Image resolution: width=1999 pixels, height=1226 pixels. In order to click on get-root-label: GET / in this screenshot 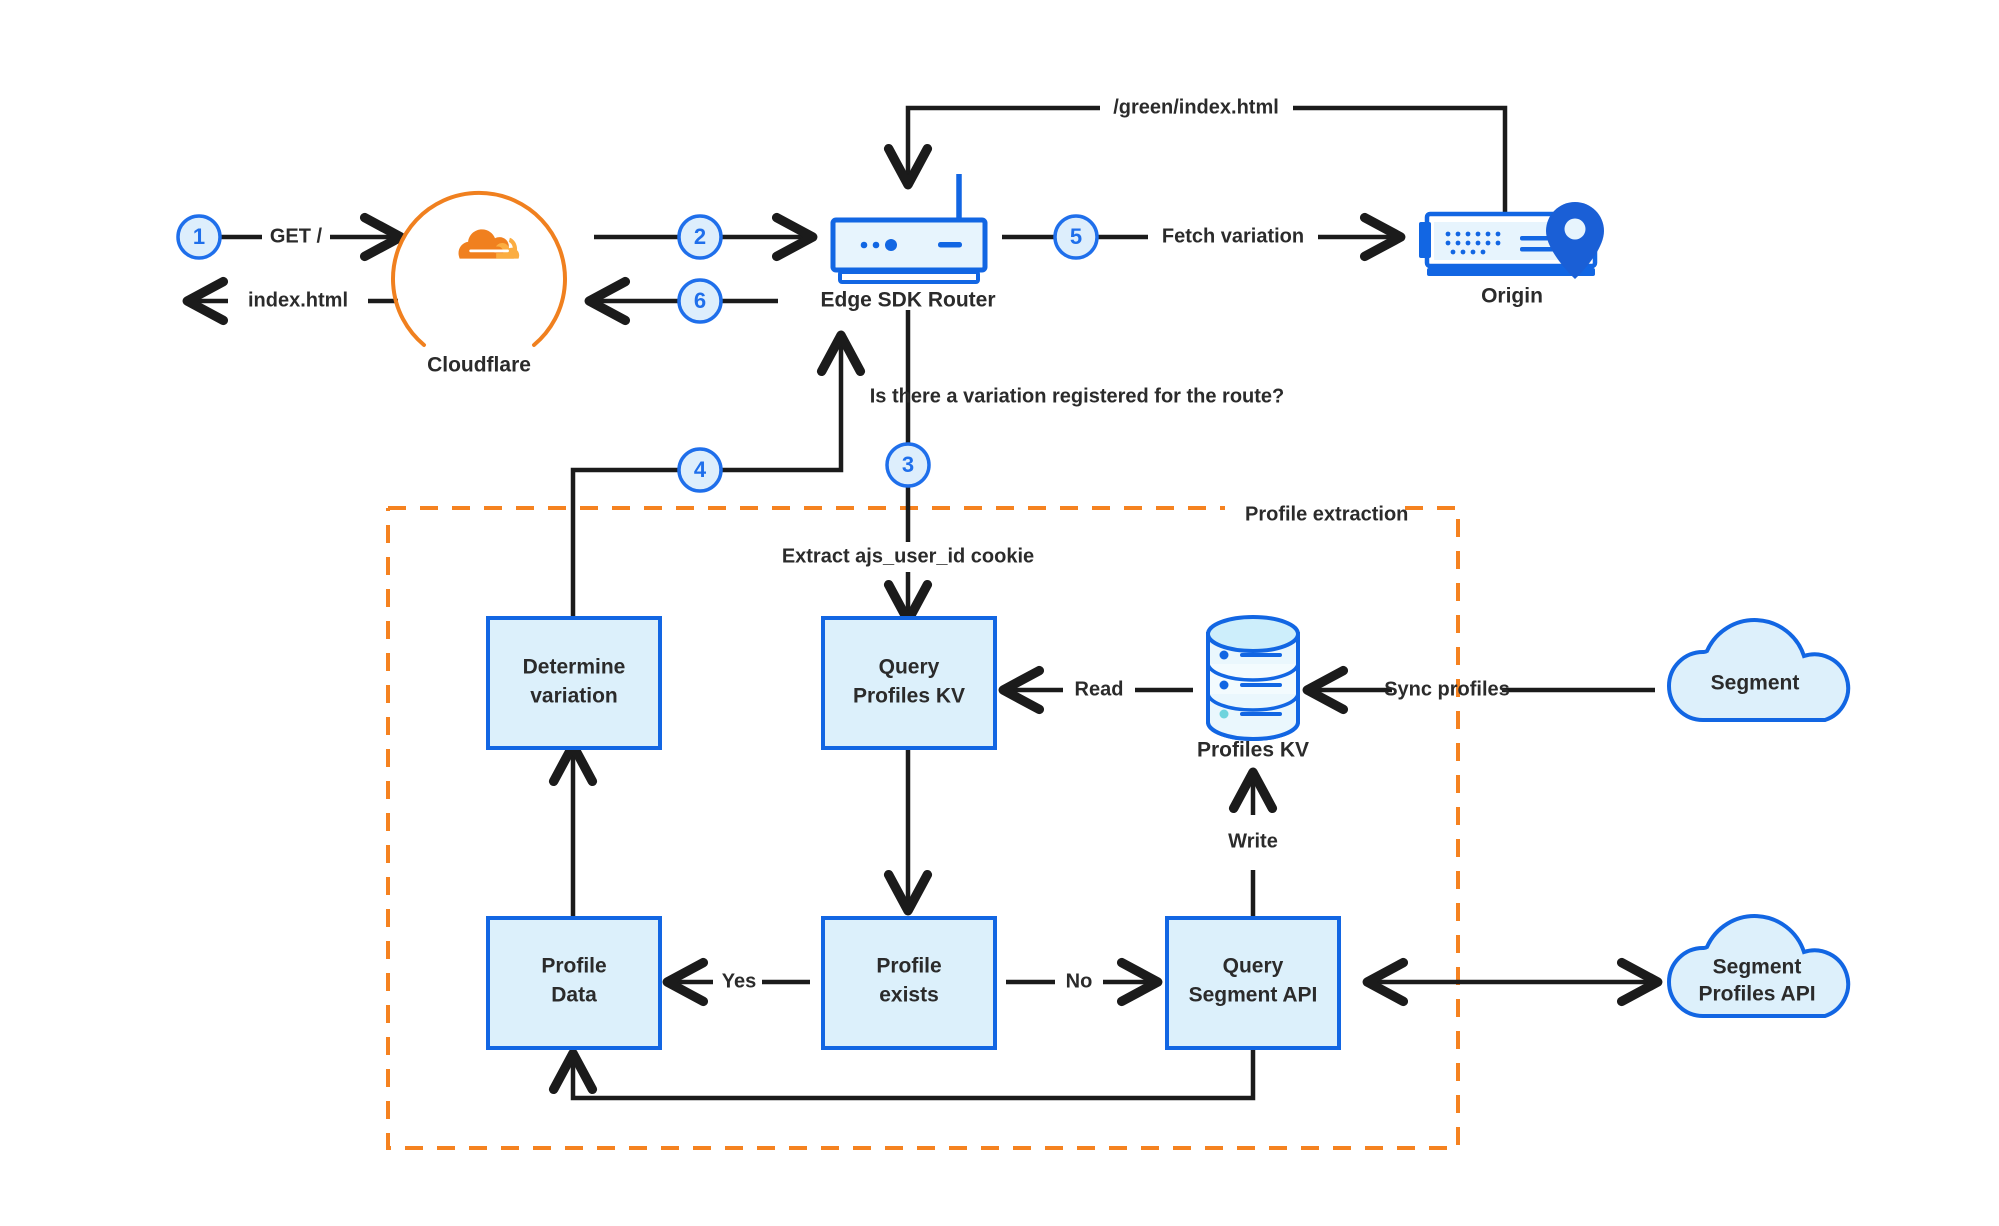, I will do `click(296, 236)`.